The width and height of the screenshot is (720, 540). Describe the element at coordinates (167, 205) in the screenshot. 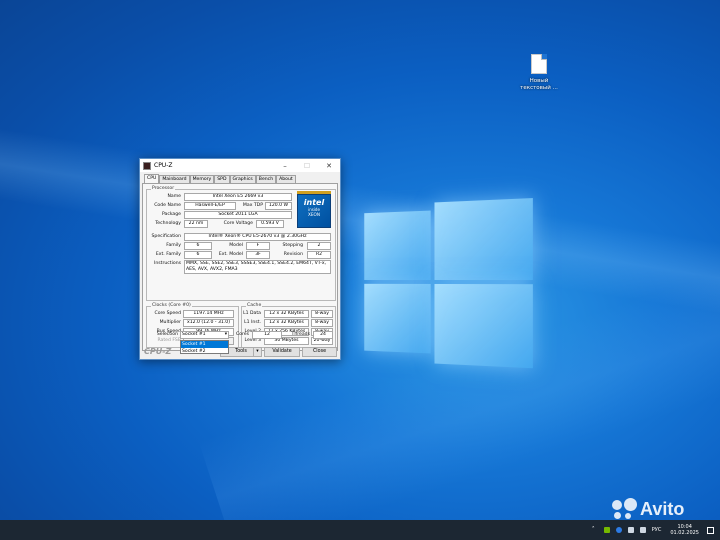

I see `code-name-label: Code Name` at that location.